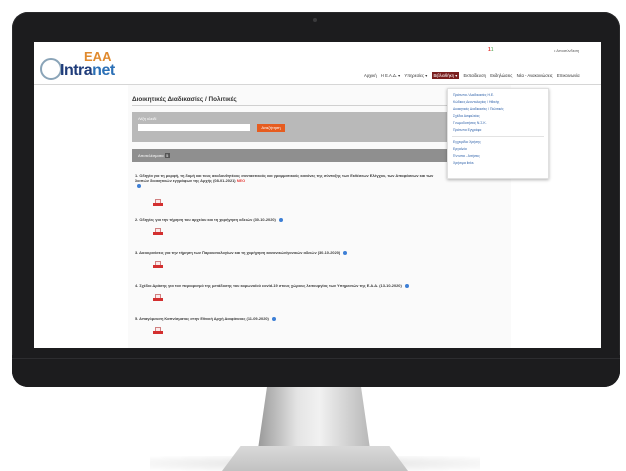 The height and width of the screenshot is (471, 626). What do you see at coordinates (467, 130) in the screenshot?
I see `dropdown-item-document-templates: Πρότυπα Εγγράφα` at bounding box center [467, 130].